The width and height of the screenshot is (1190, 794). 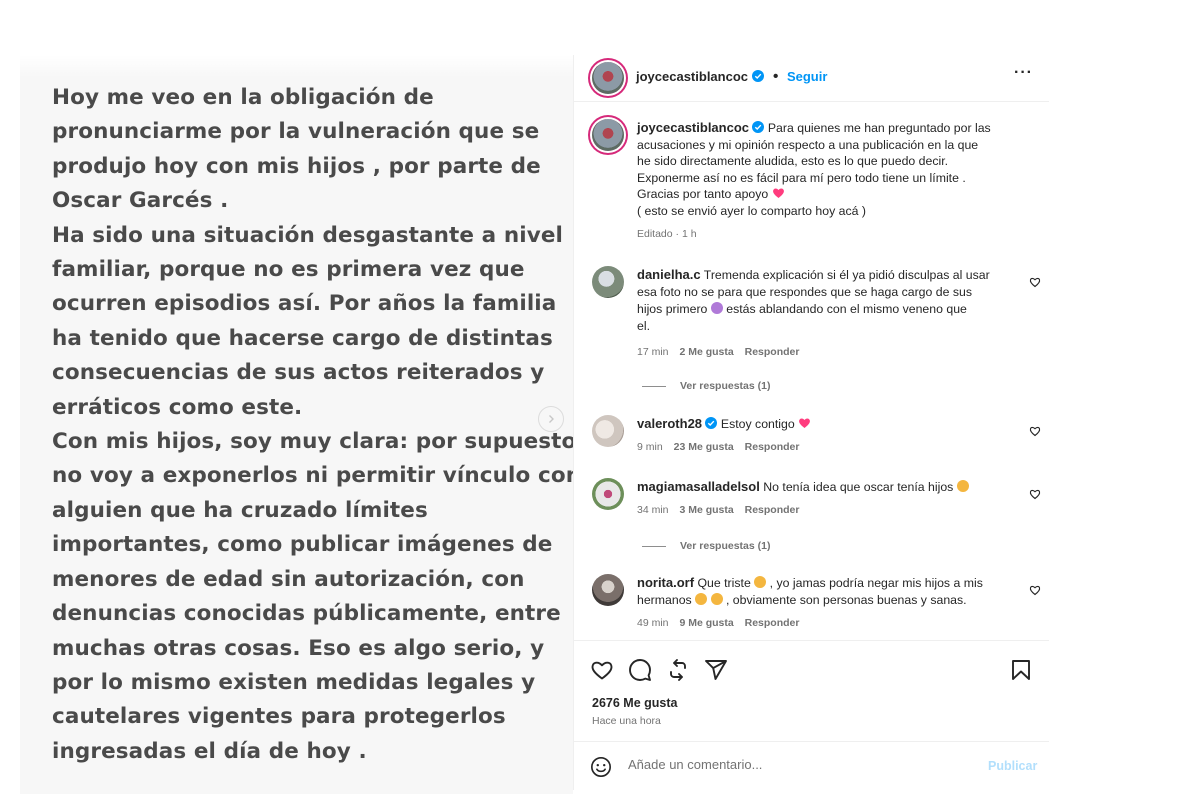 What do you see at coordinates (298, 373) in the screenshot?
I see `post-text-line: consecuencias de sus actos reiterados y` at bounding box center [298, 373].